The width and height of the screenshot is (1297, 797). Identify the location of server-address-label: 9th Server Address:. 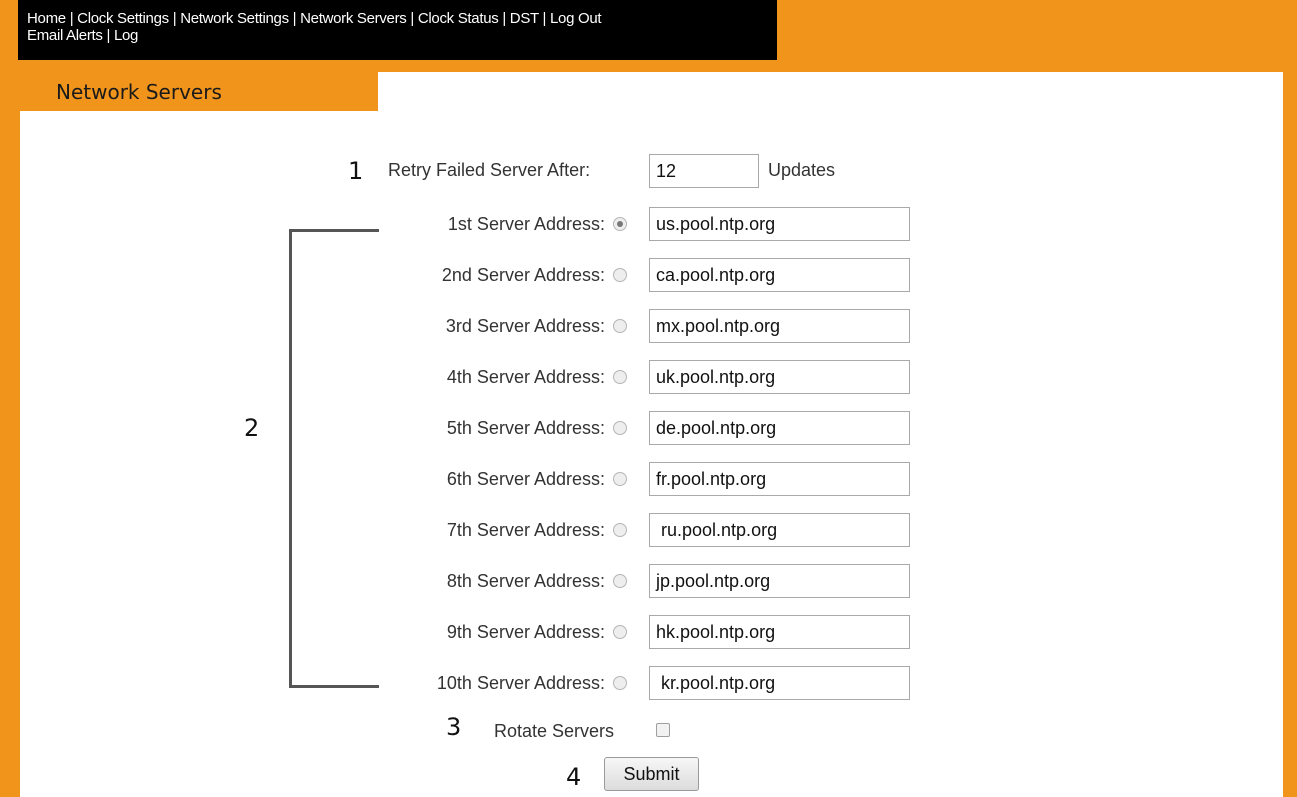
(525, 632).